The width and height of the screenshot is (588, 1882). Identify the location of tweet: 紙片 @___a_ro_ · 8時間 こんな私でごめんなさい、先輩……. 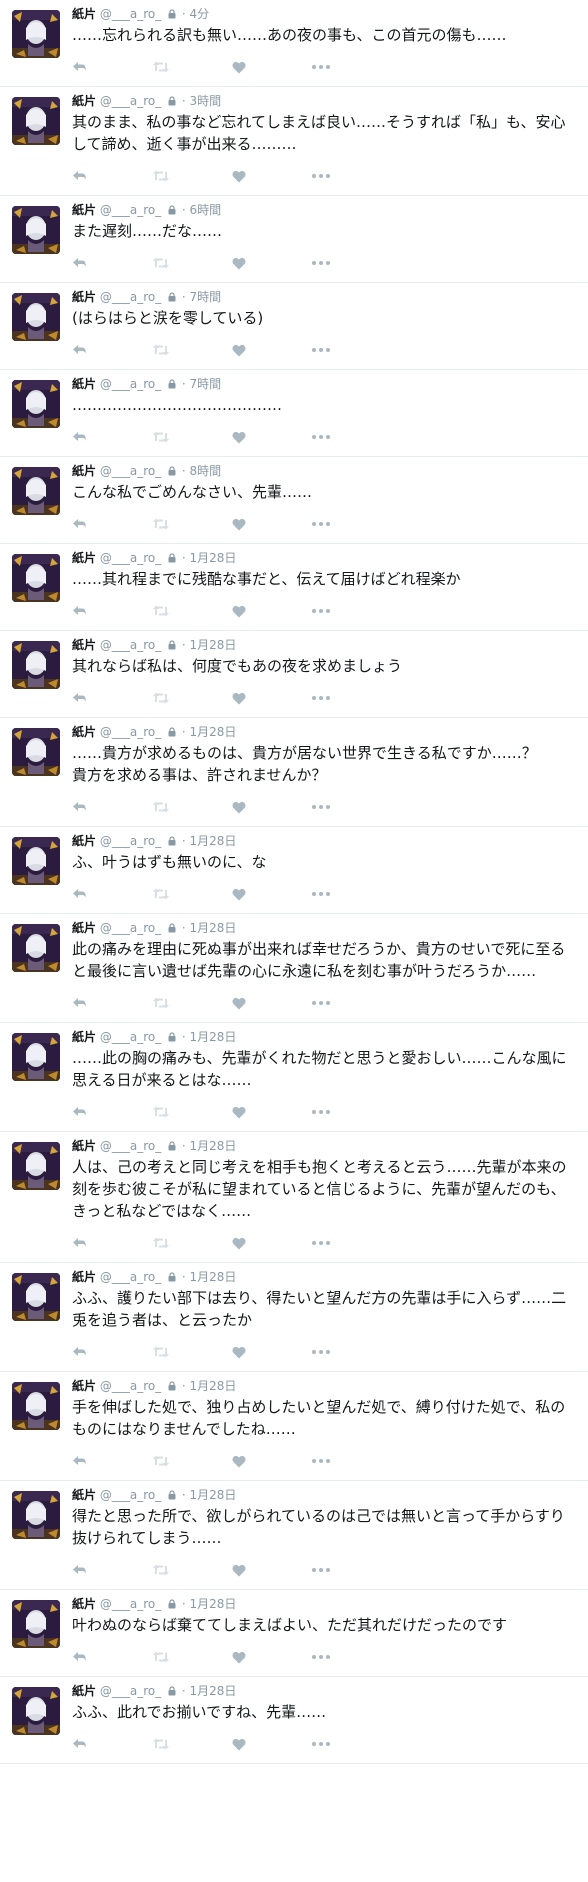
(294, 500).